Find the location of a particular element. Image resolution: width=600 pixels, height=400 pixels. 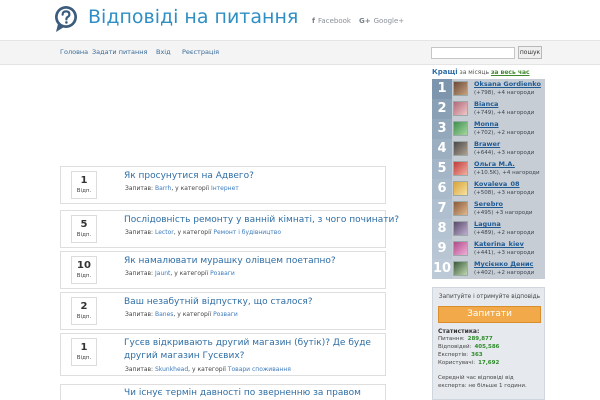

tab-all-time: за весь час is located at coordinates (510, 72).